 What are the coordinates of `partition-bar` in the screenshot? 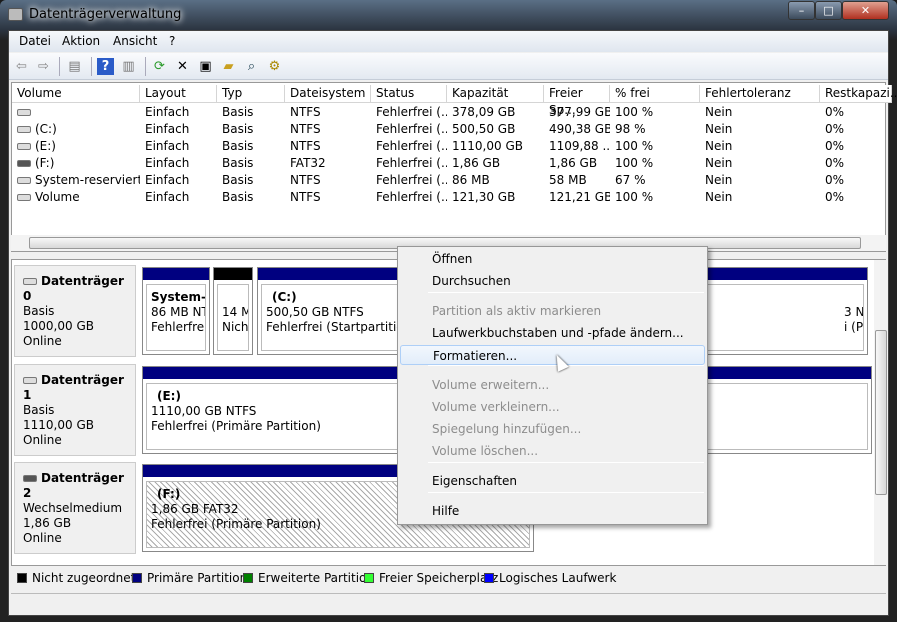 It's located at (176, 274).